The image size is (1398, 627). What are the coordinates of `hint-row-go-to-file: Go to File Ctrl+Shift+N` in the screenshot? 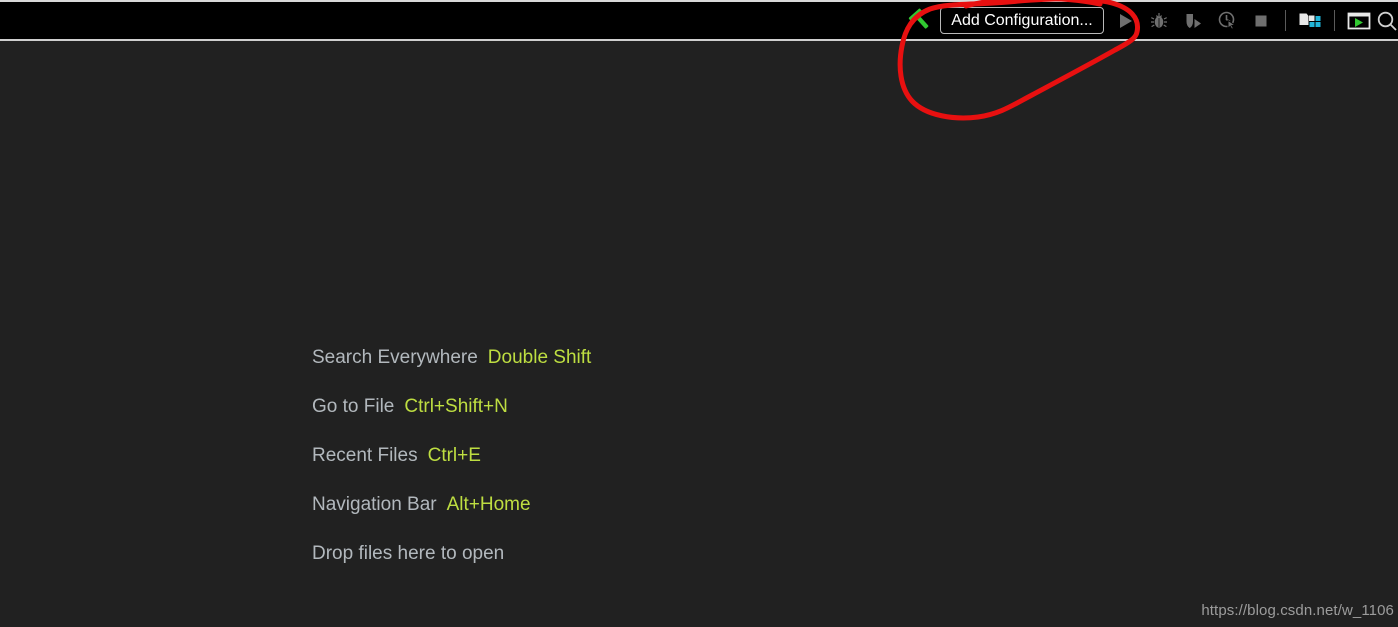 It's located at (451, 406).